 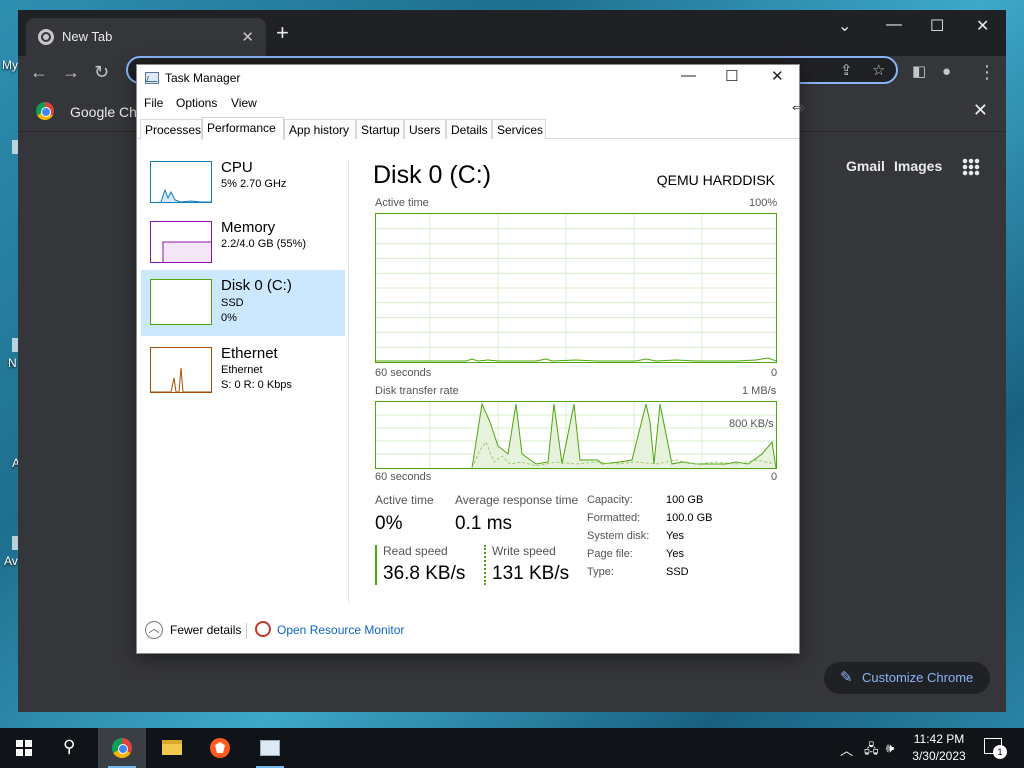 I want to click on cpu-sparkline-svg, so click(x=184, y=195).